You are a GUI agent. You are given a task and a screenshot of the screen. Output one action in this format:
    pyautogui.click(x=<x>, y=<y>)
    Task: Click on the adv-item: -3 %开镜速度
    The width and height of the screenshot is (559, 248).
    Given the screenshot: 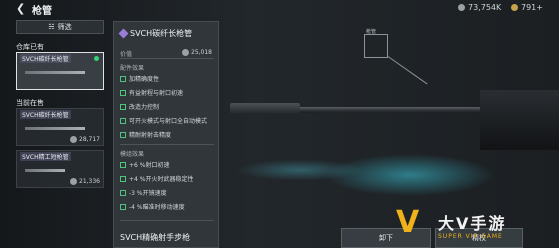 What is the action you would take?
    pyautogui.click(x=143, y=192)
    